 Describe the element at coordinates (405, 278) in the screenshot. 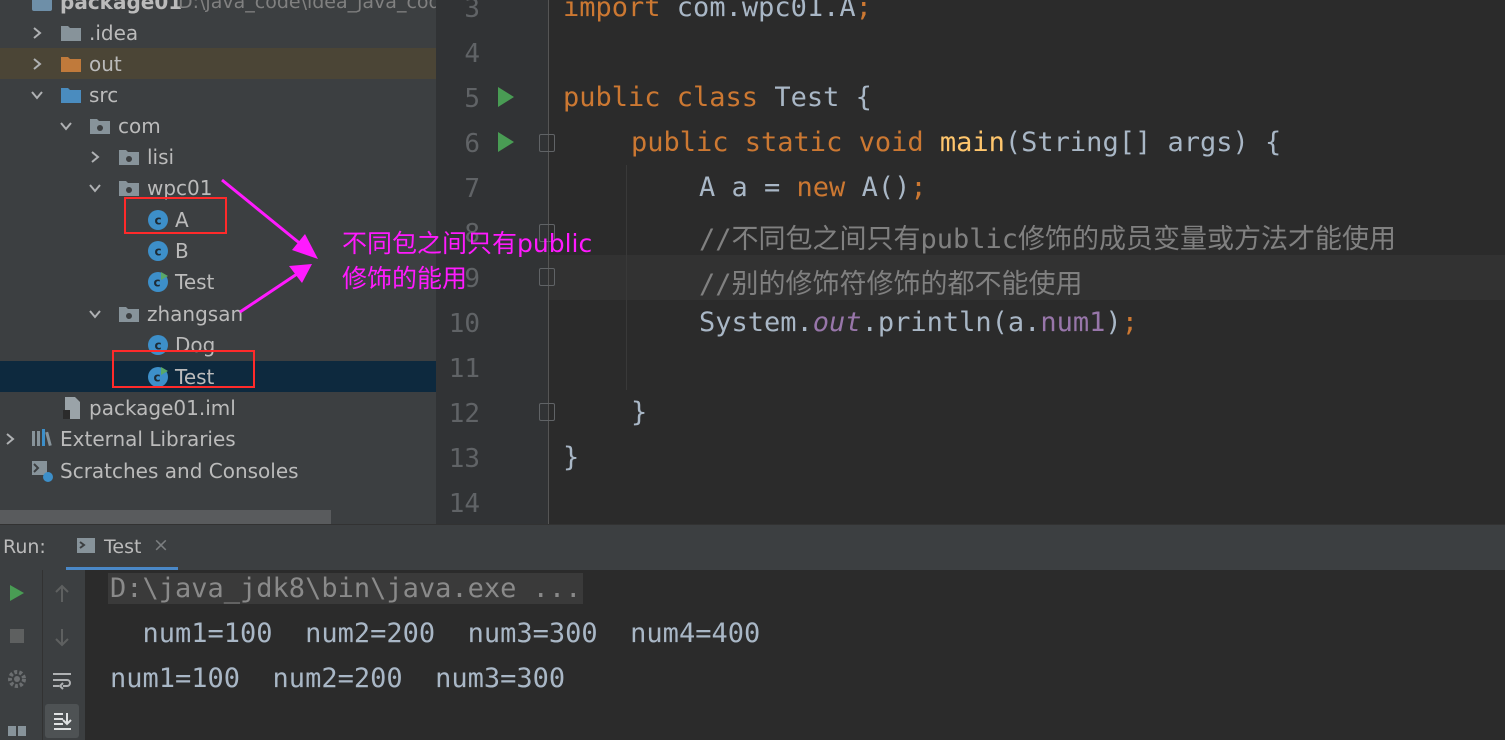

I see `annotation-text-line-2: 修饰的能用` at that location.